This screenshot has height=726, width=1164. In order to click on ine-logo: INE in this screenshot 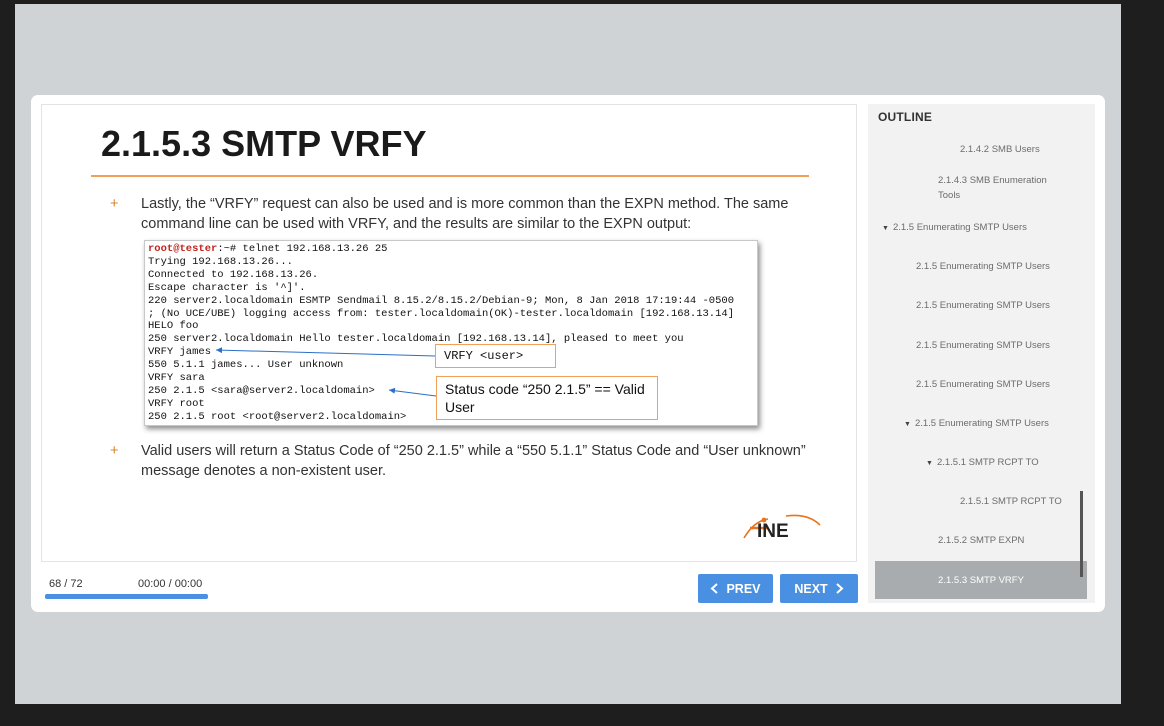, I will do `click(782, 527)`.